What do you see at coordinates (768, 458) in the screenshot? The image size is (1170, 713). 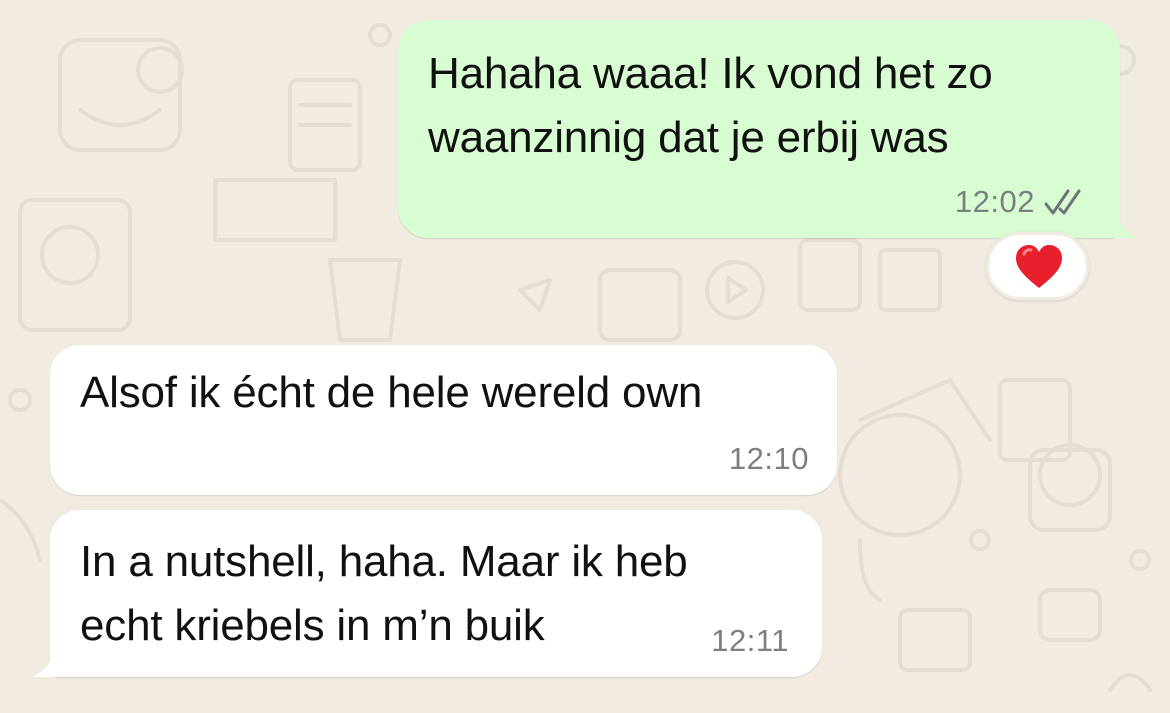 I see `message-time: 12:10` at bounding box center [768, 458].